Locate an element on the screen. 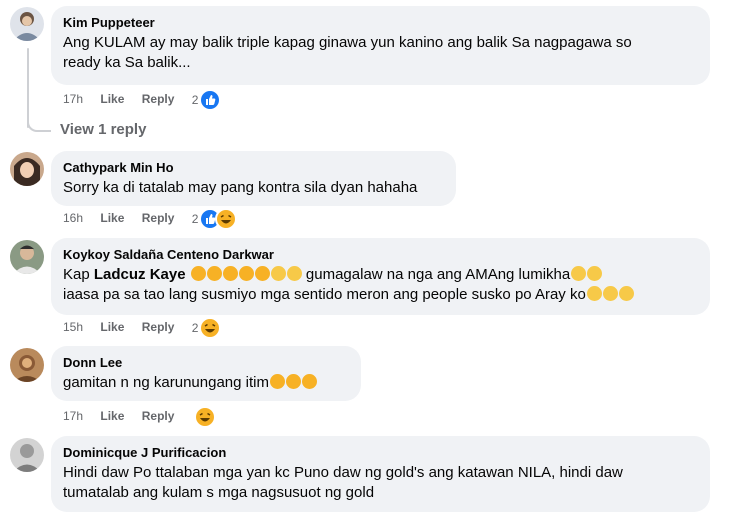  reaction-summary is located at coordinates (204, 417).